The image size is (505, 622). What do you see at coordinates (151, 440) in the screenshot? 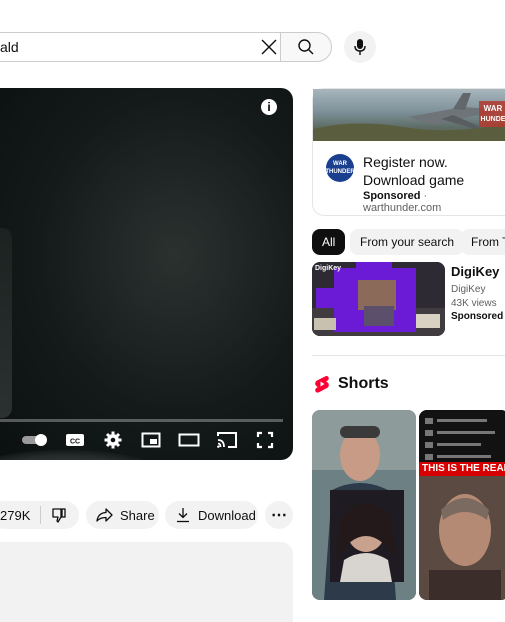
I see `miniplayer-icon` at bounding box center [151, 440].